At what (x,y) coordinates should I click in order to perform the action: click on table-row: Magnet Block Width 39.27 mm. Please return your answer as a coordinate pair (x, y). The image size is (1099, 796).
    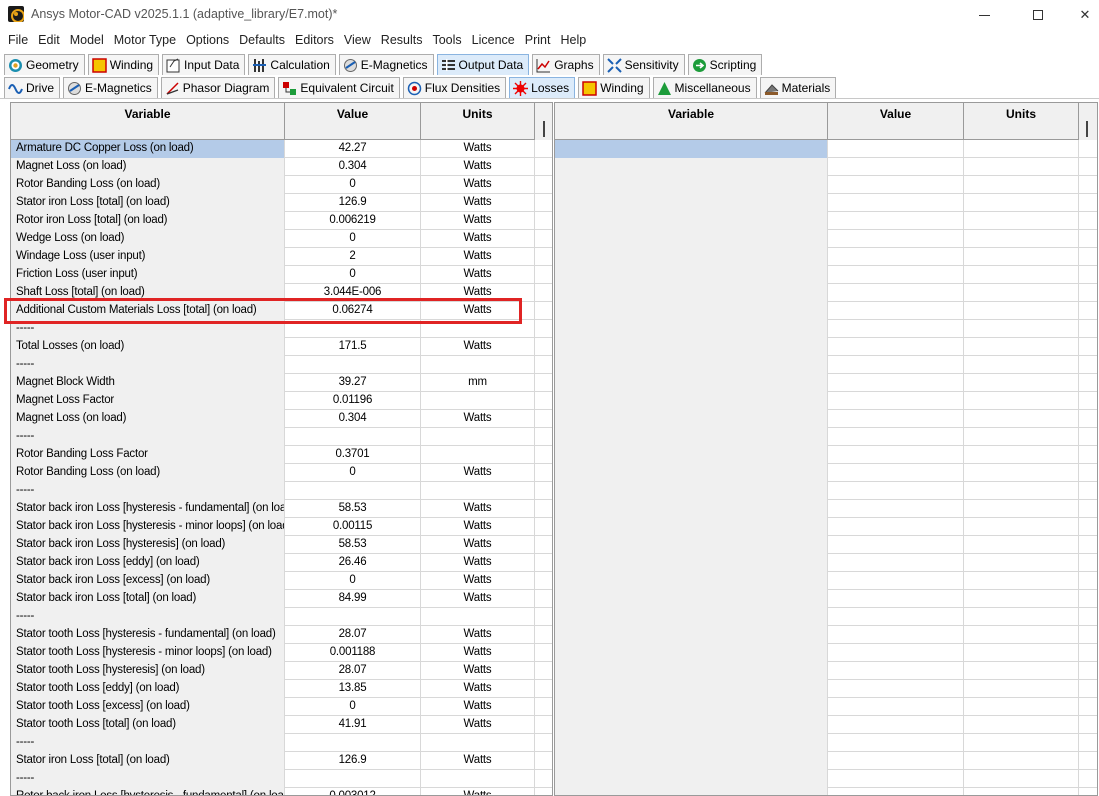
    Looking at the image, I should click on (281, 383).